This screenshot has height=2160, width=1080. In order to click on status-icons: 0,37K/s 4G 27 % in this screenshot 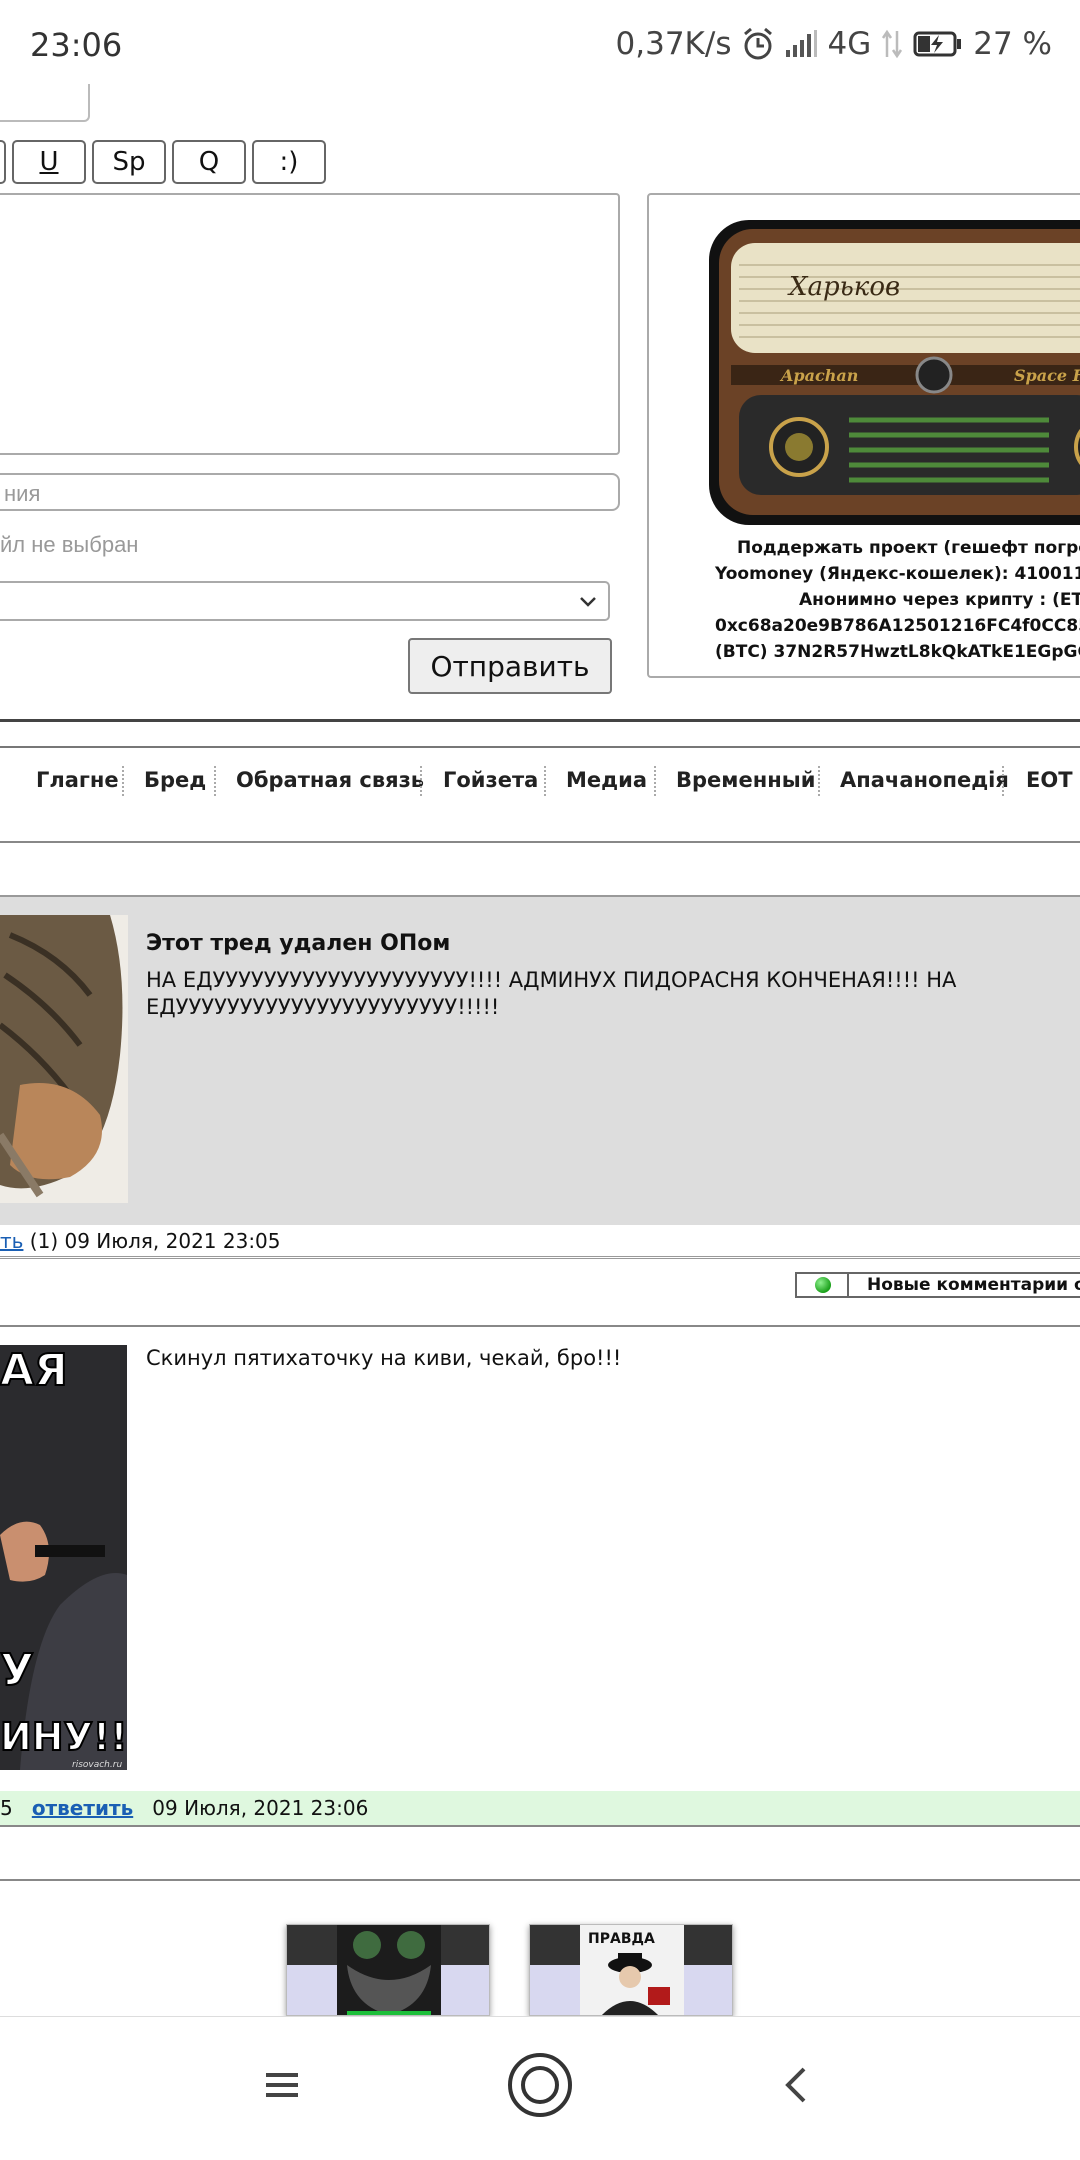, I will do `click(834, 44)`.